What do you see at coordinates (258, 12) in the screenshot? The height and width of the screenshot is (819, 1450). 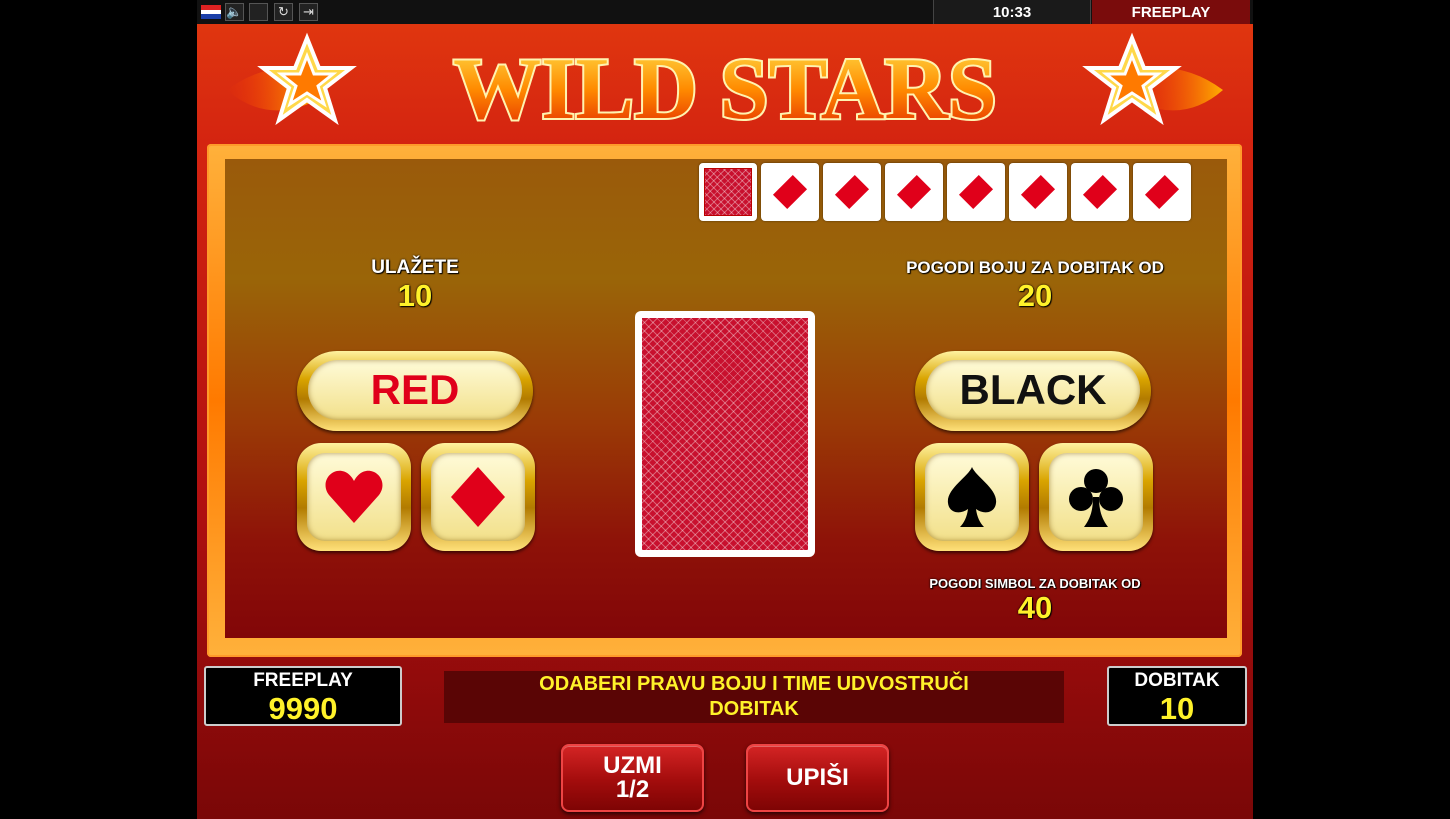 I see `fullscreen-icon` at bounding box center [258, 12].